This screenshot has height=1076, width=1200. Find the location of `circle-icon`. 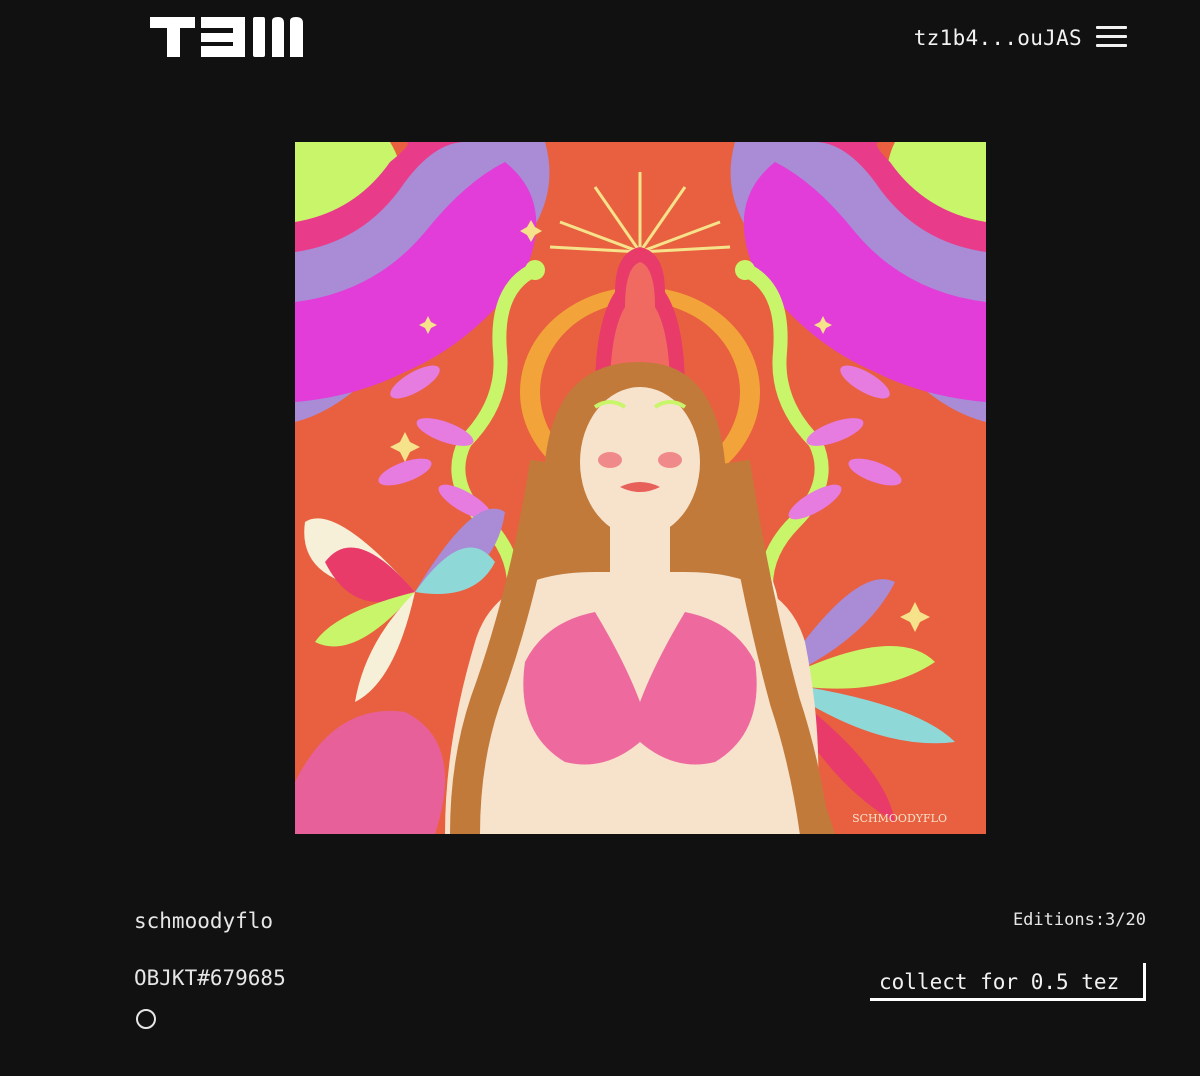

circle-icon is located at coordinates (146, 1019).